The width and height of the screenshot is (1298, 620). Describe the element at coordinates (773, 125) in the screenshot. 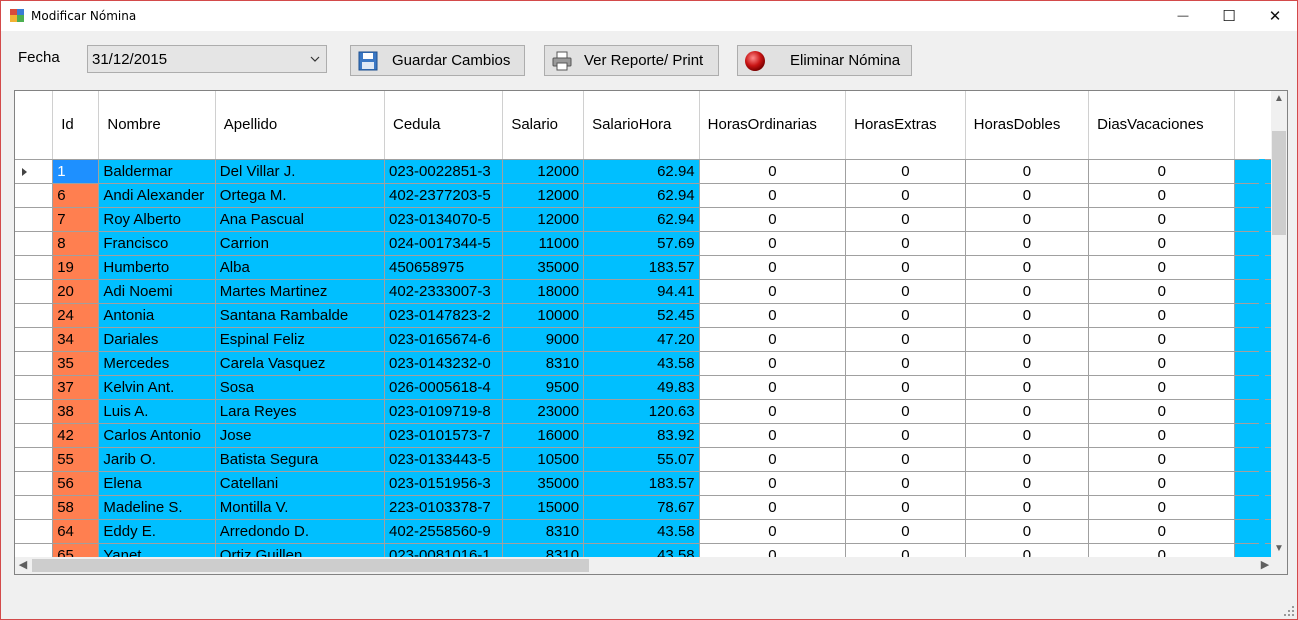

I see `column-header-horasordinarias: HorasOrdinarias` at that location.